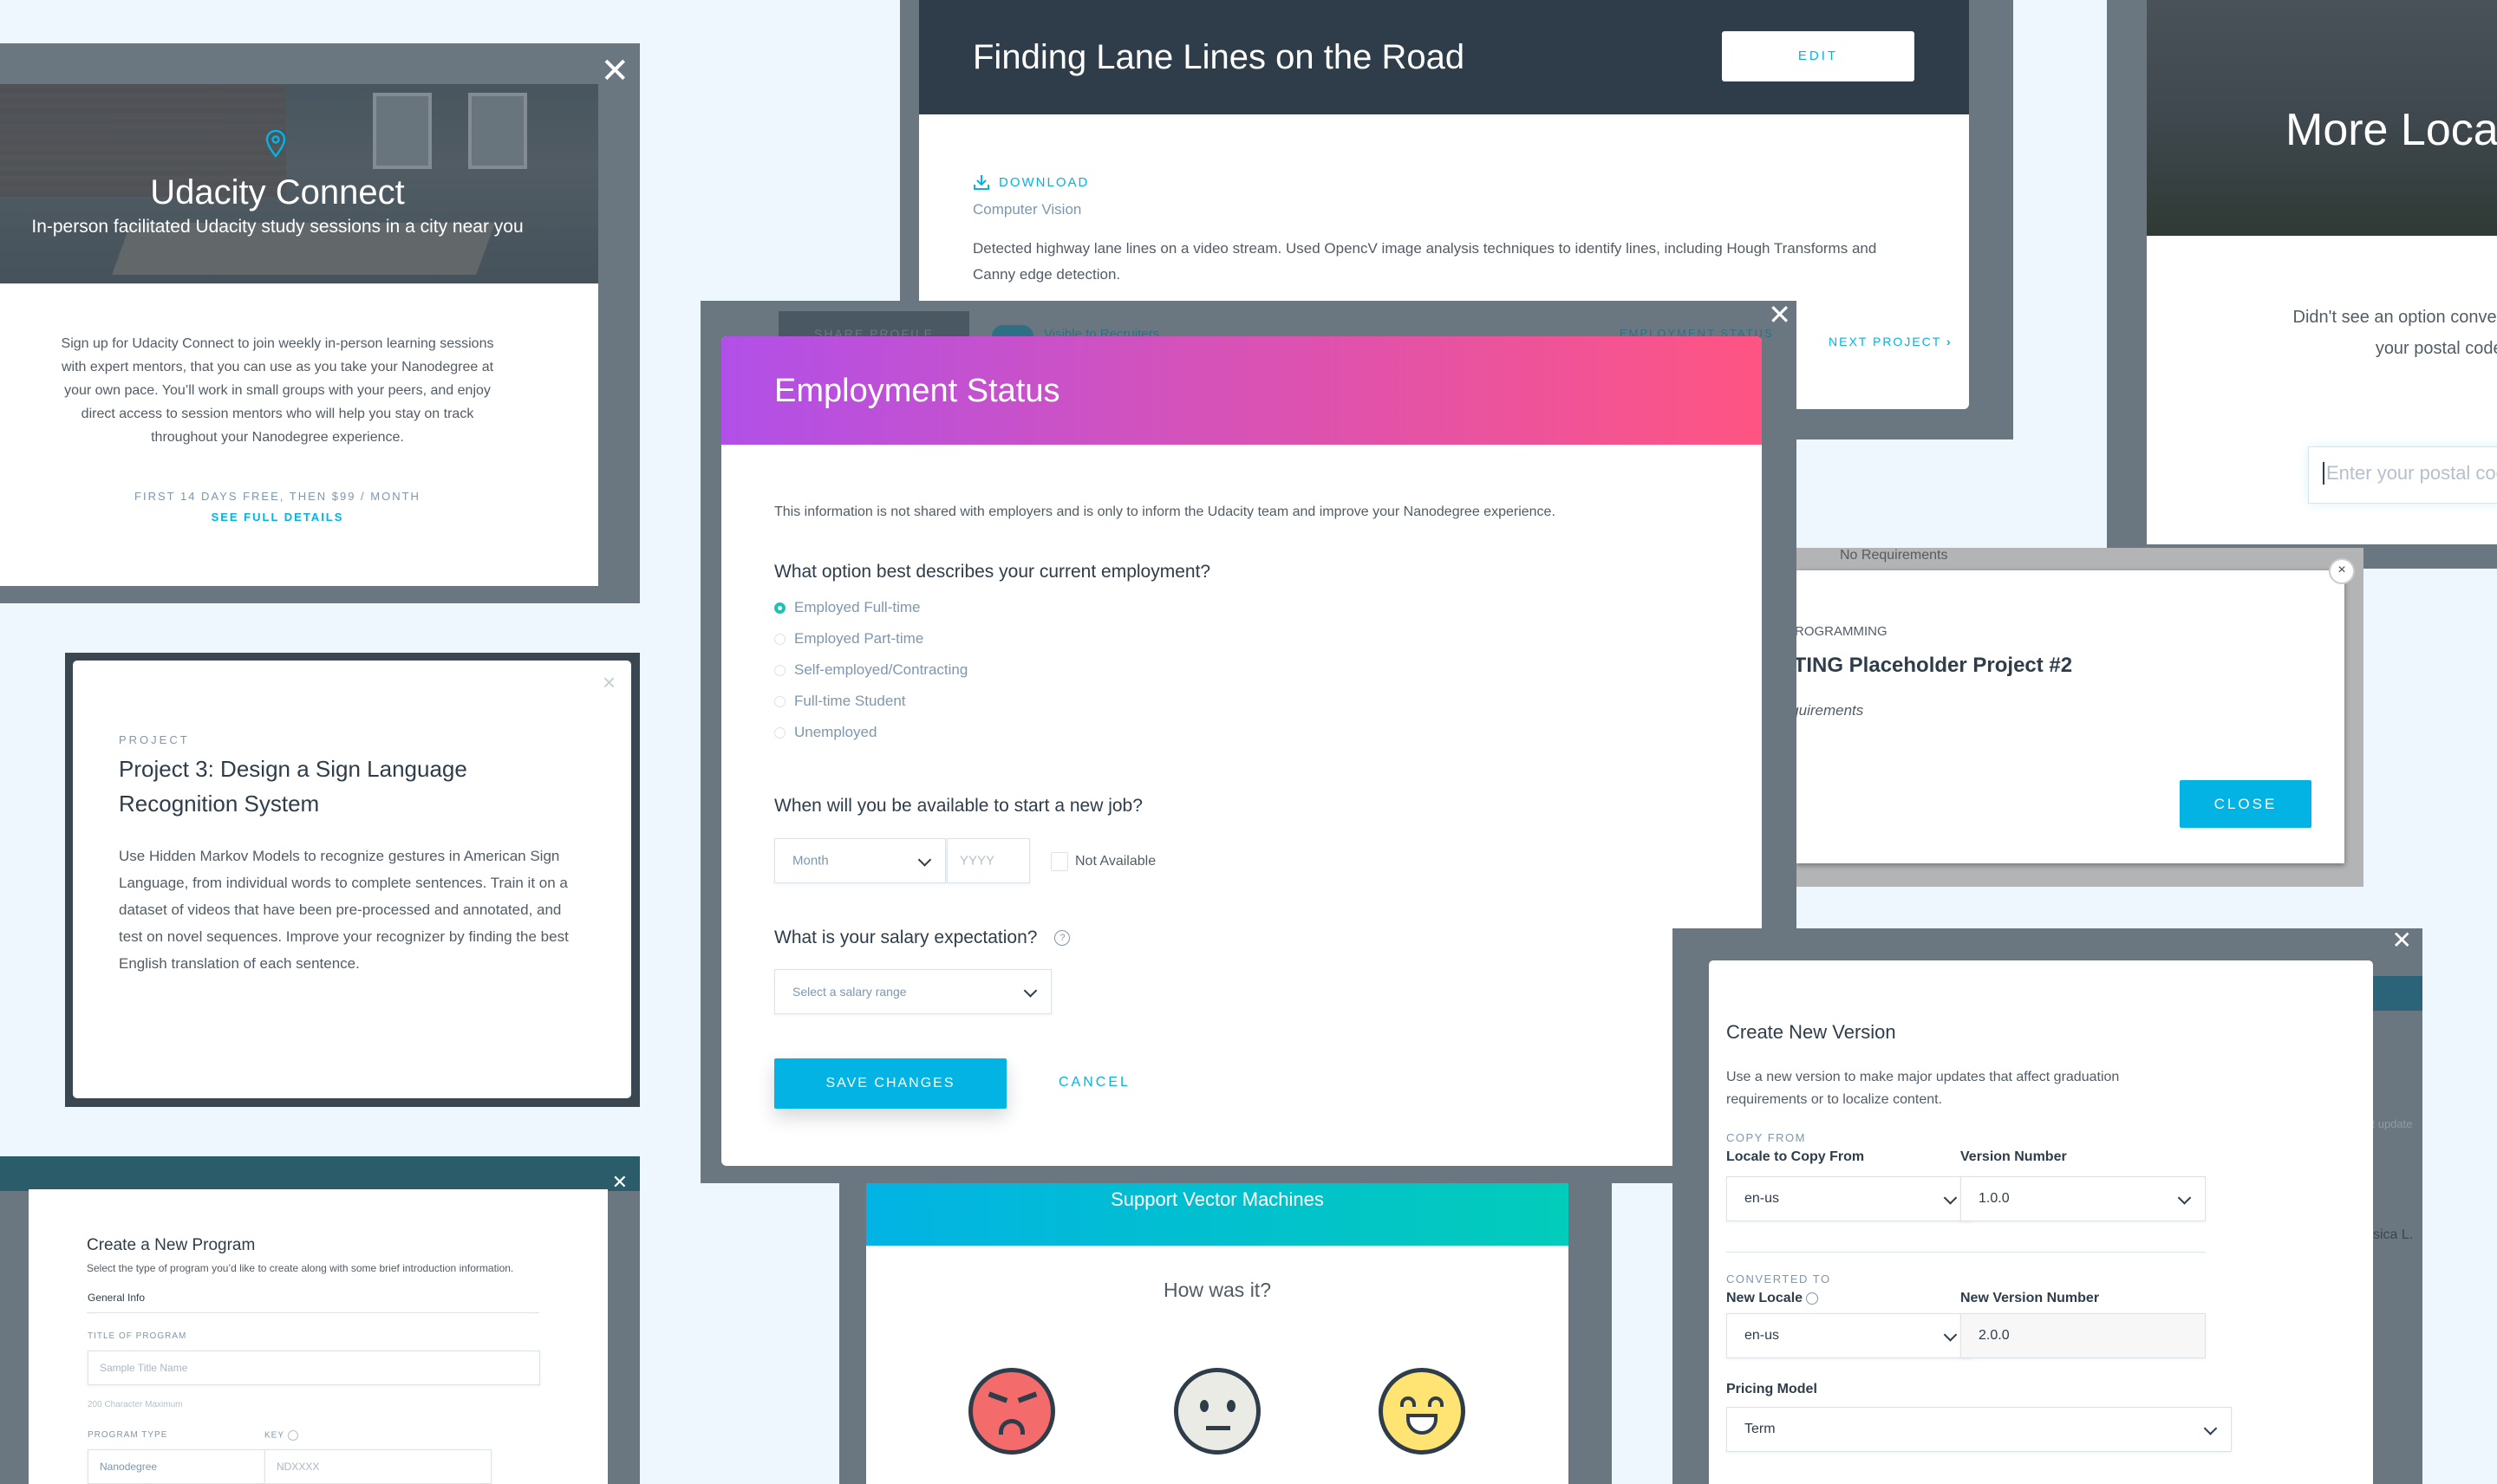  Describe the element at coordinates (281, 1435) in the screenshot. I see `key-label: KEY` at that location.